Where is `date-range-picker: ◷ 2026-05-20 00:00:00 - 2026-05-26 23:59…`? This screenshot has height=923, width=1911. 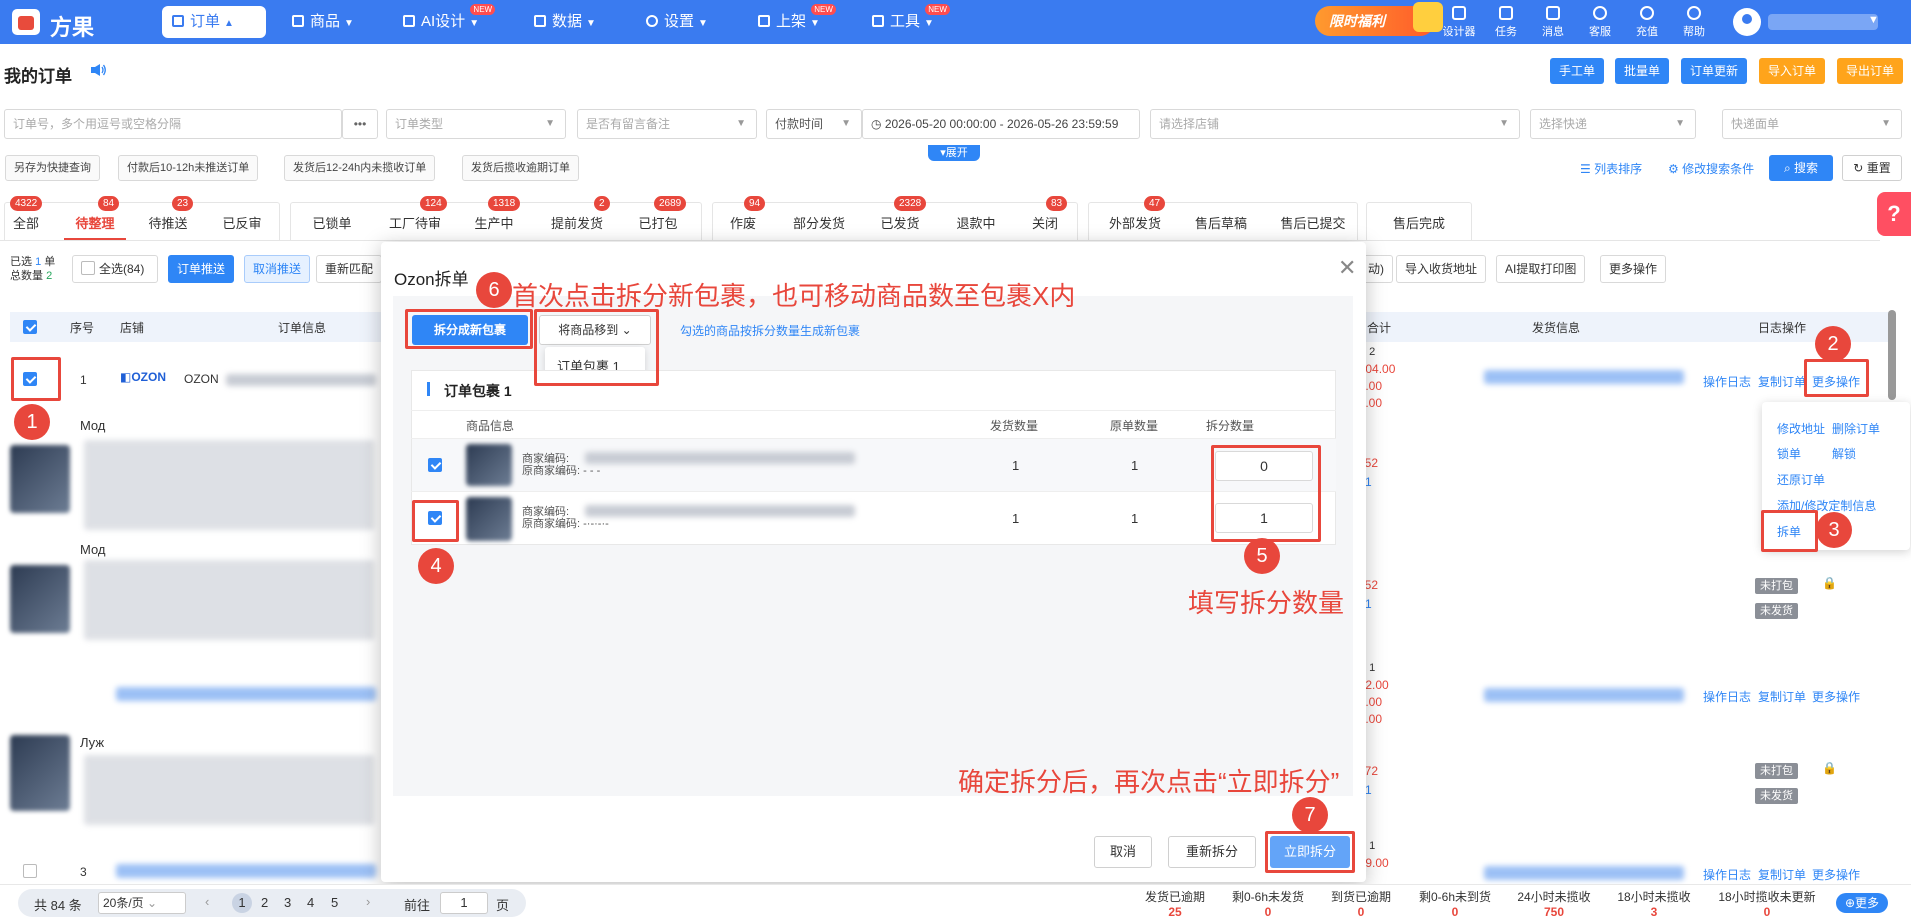 date-range-picker: ◷ 2026-05-20 00:00:00 - 2026-05-26 23:59… is located at coordinates (1001, 124).